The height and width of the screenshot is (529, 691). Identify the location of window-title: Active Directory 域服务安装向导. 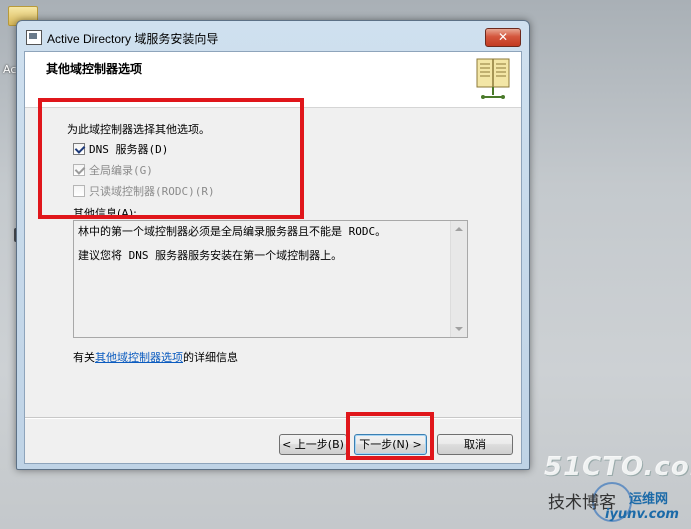
(133, 39).